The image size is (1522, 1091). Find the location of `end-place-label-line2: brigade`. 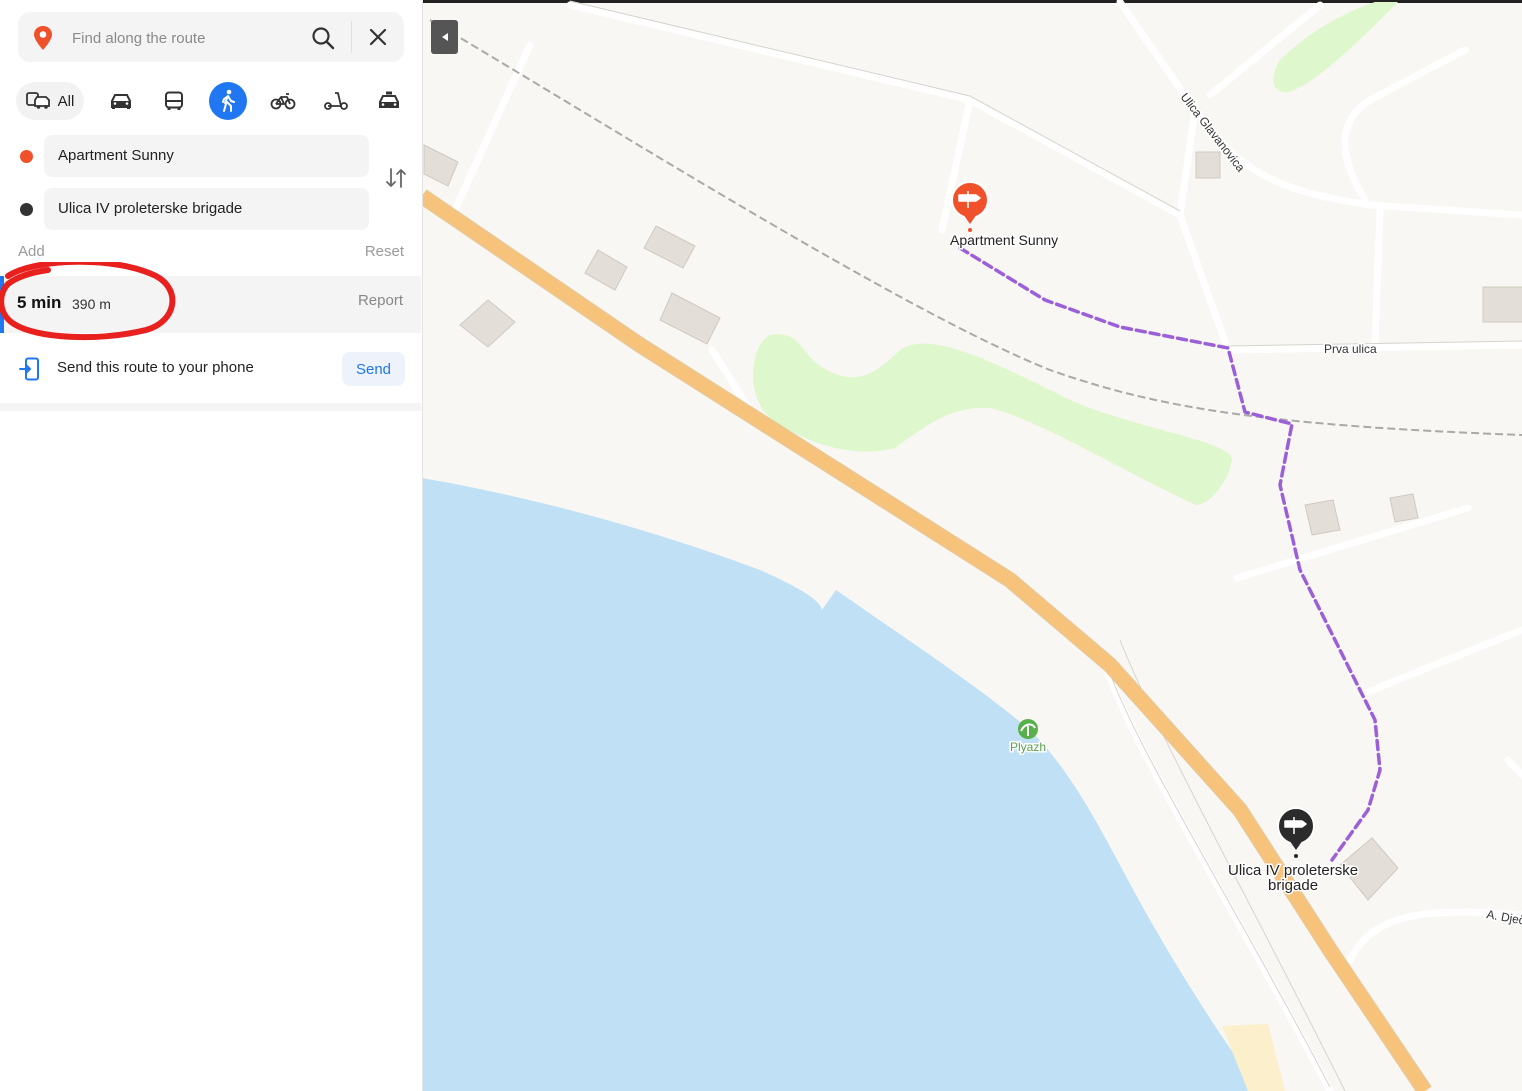

end-place-label-line2: brigade is located at coordinates (1293, 885).